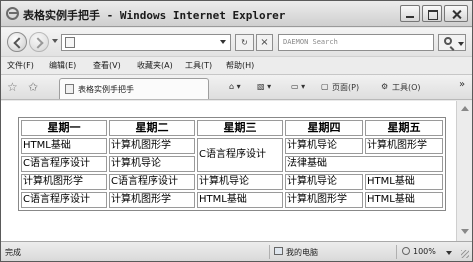 This screenshot has height=262, width=473. I want to click on status-text: 完成, so click(13, 252).